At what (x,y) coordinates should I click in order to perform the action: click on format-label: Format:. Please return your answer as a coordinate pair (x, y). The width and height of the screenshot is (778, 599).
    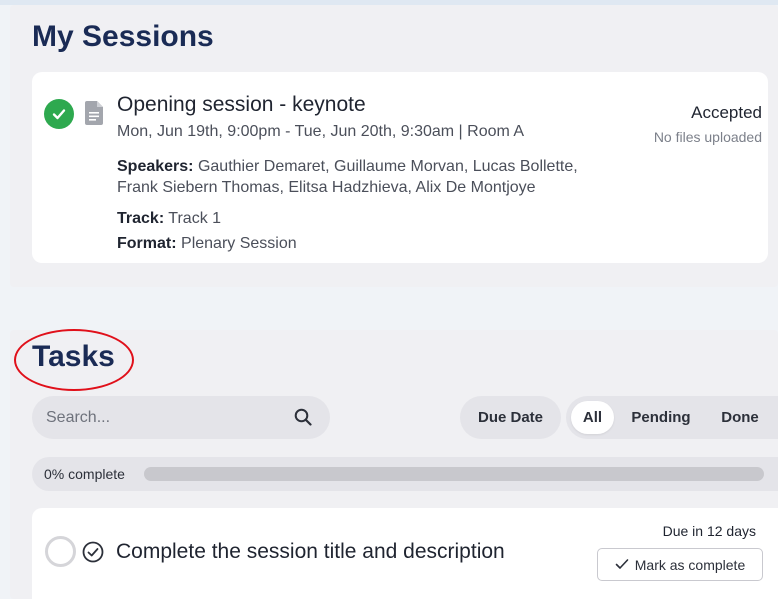
    Looking at the image, I should click on (147, 243).